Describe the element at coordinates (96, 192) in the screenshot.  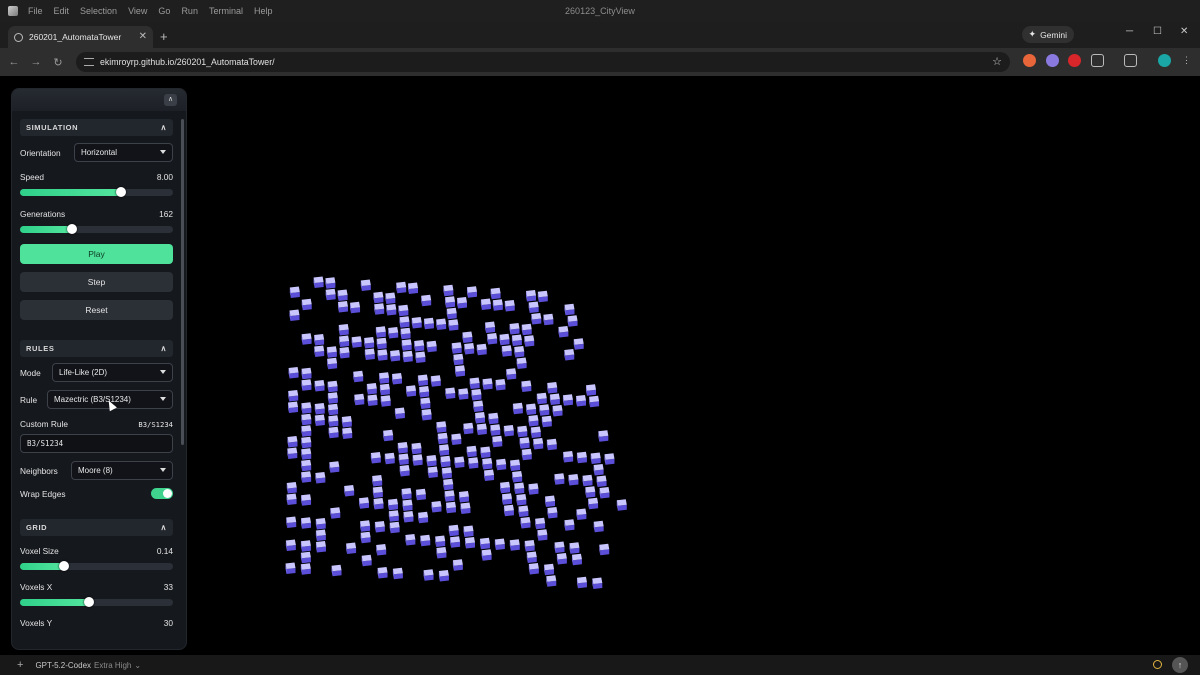
I see `speed-slider` at that location.